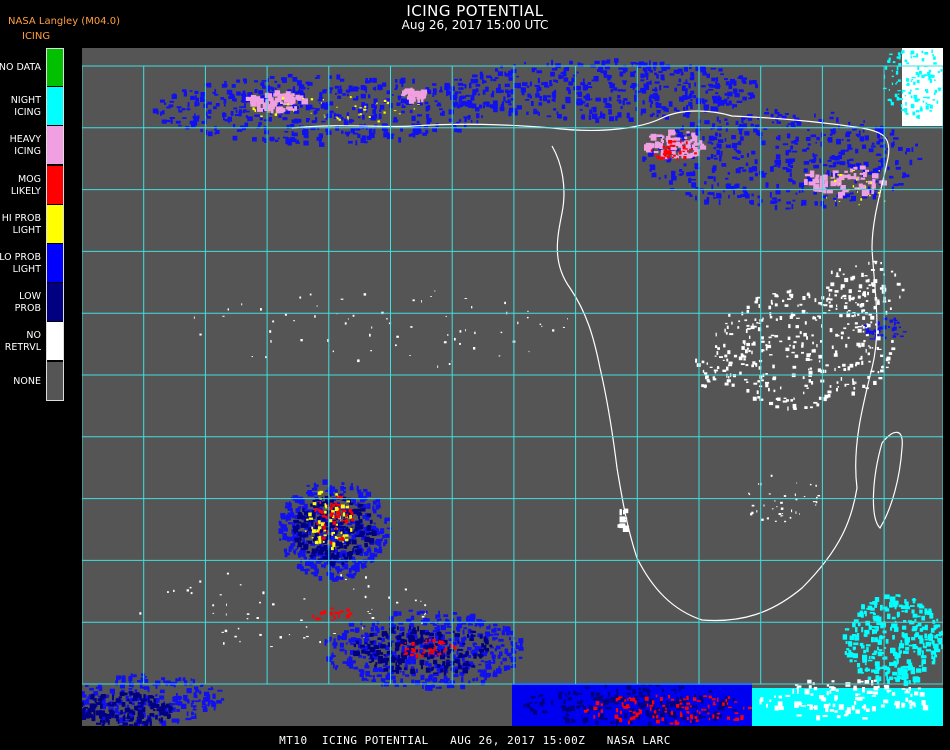 The image size is (950, 750). I want to click on legend-item: NIGHT ICING, so click(32, 106).